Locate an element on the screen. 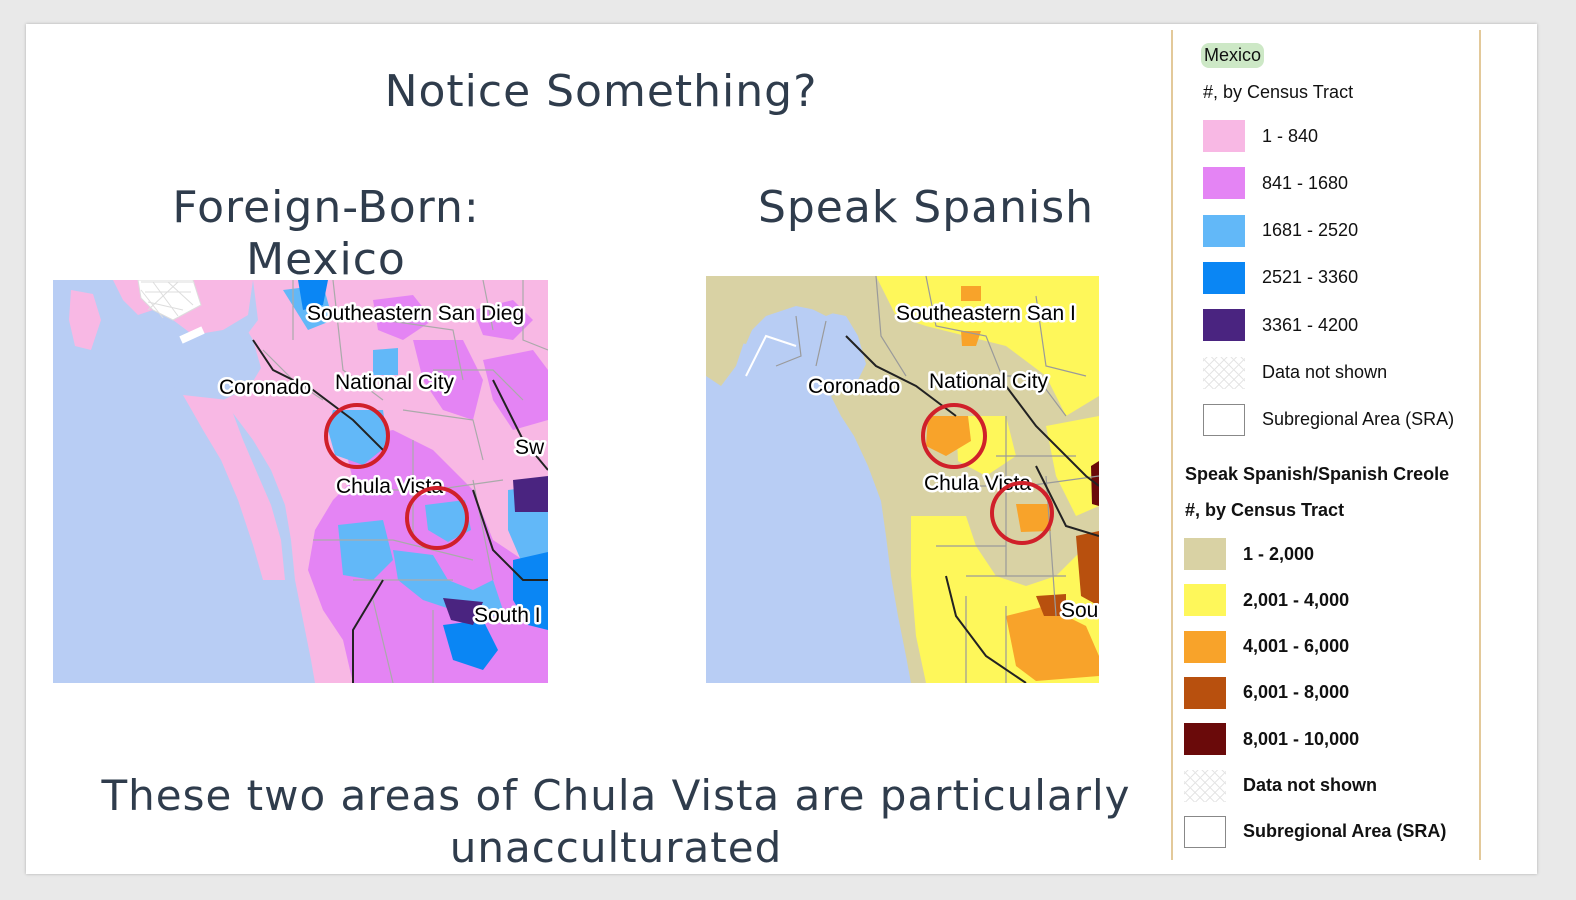  legend-item: 3361 - 4200 is located at coordinates (1280, 325).